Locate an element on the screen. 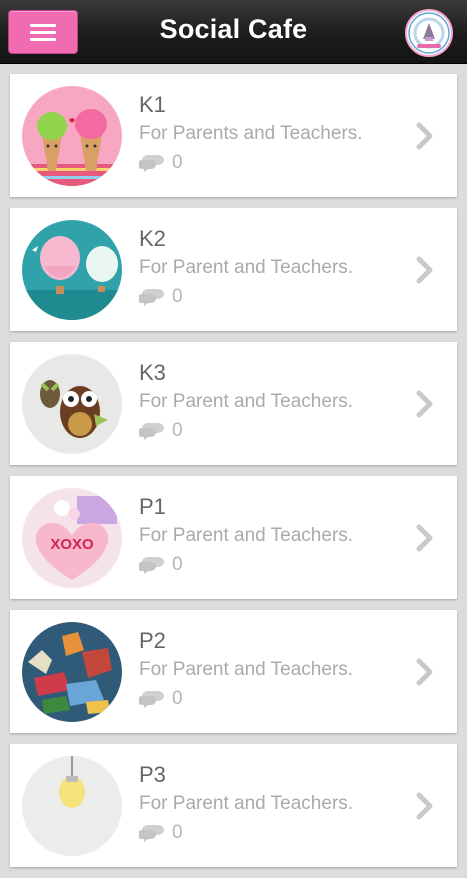 This screenshot has height=878, width=467. owl-toys-image is located at coordinates (72, 404).